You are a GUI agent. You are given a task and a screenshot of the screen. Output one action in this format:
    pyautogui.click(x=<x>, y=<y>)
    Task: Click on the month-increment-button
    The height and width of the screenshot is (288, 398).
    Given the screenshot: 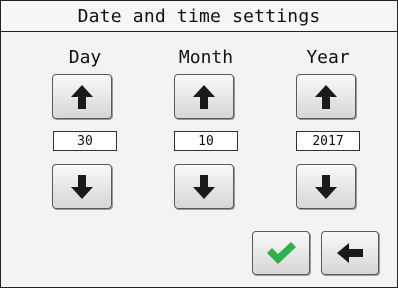 What is the action you would take?
    pyautogui.click(x=204, y=96)
    